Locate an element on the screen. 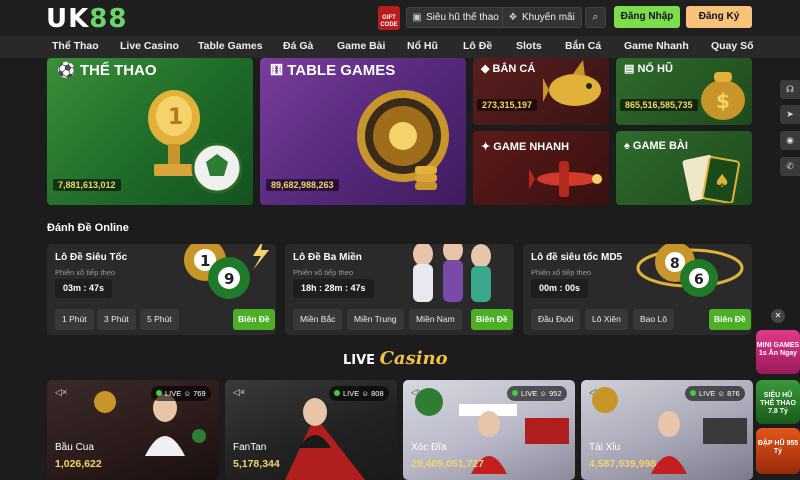  promotion-button: ❖ Khuyến mãi is located at coordinates (542, 17).